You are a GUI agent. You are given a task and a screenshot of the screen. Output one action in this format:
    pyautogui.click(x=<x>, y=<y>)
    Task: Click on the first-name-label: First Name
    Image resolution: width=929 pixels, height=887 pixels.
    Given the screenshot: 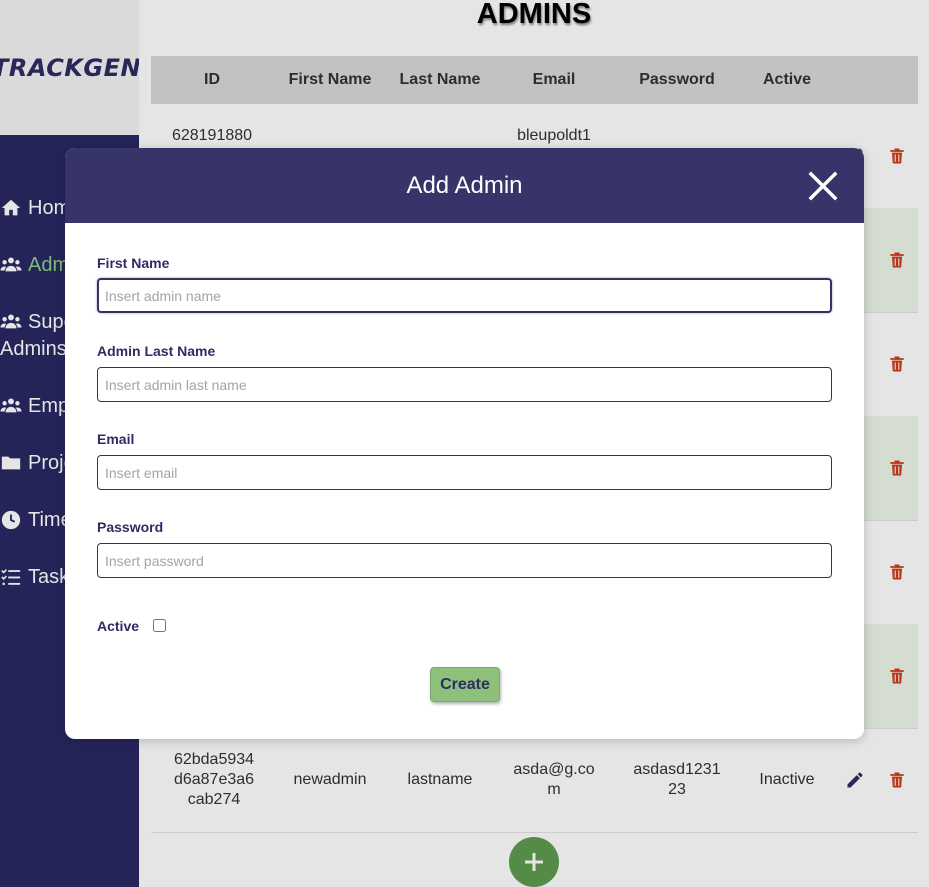 What is the action you would take?
    pyautogui.click(x=133, y=263)
    